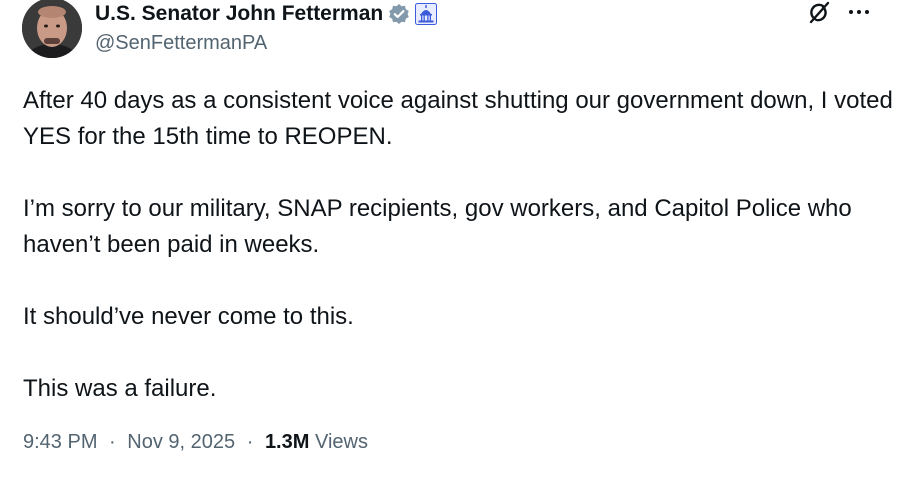  Describe the element at coordinates (341, 442) in the screenshot. I see `views-label: Views` at that location.